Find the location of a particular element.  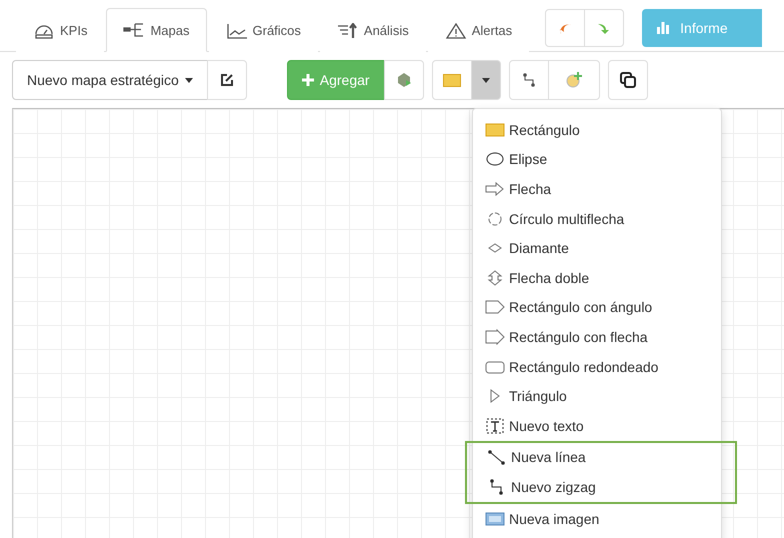

tab: Mapas is located at coordinates (156, 30).